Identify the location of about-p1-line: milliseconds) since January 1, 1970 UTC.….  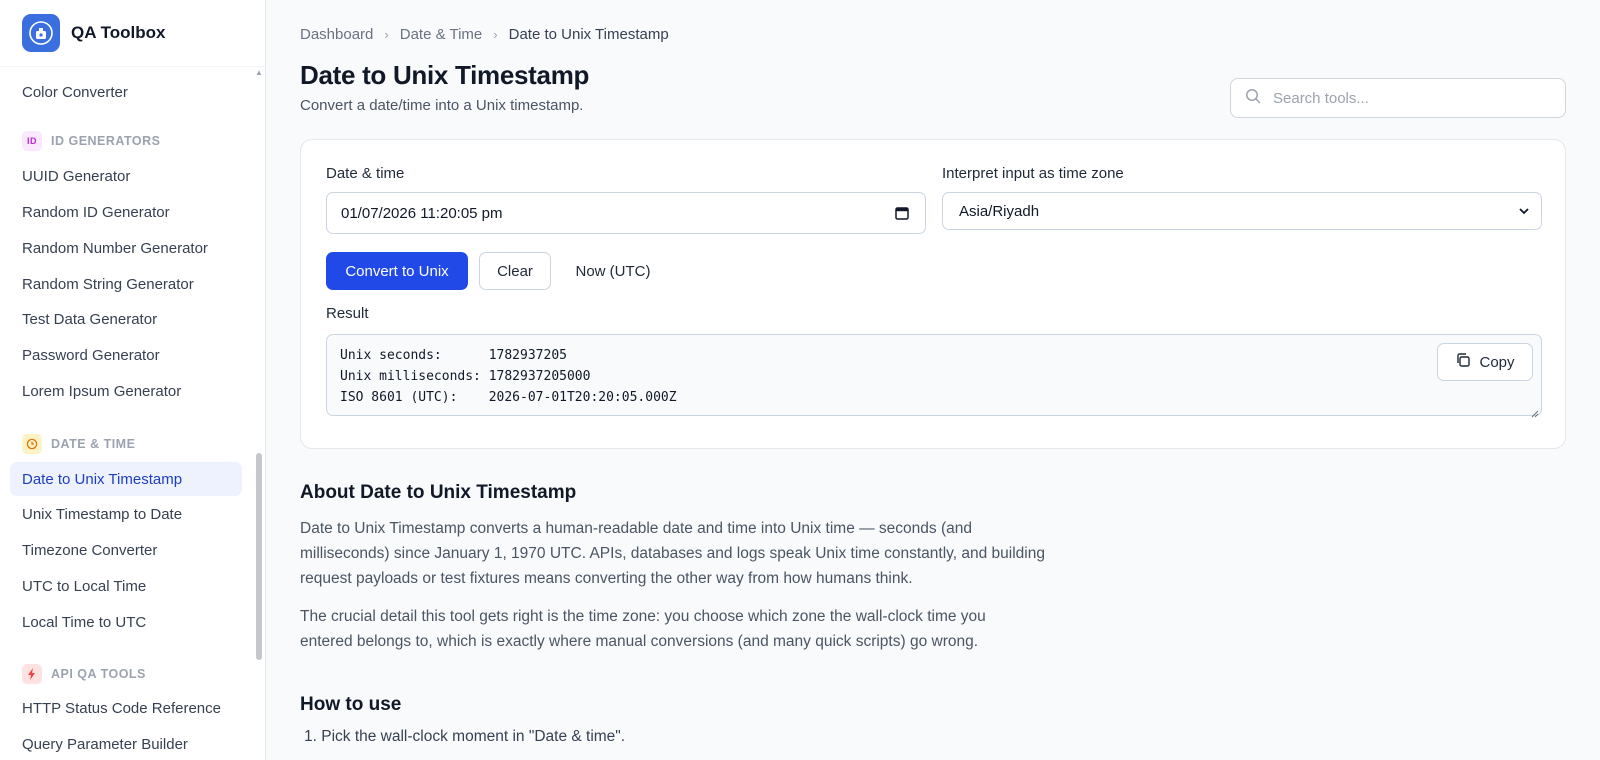
(672, 553).